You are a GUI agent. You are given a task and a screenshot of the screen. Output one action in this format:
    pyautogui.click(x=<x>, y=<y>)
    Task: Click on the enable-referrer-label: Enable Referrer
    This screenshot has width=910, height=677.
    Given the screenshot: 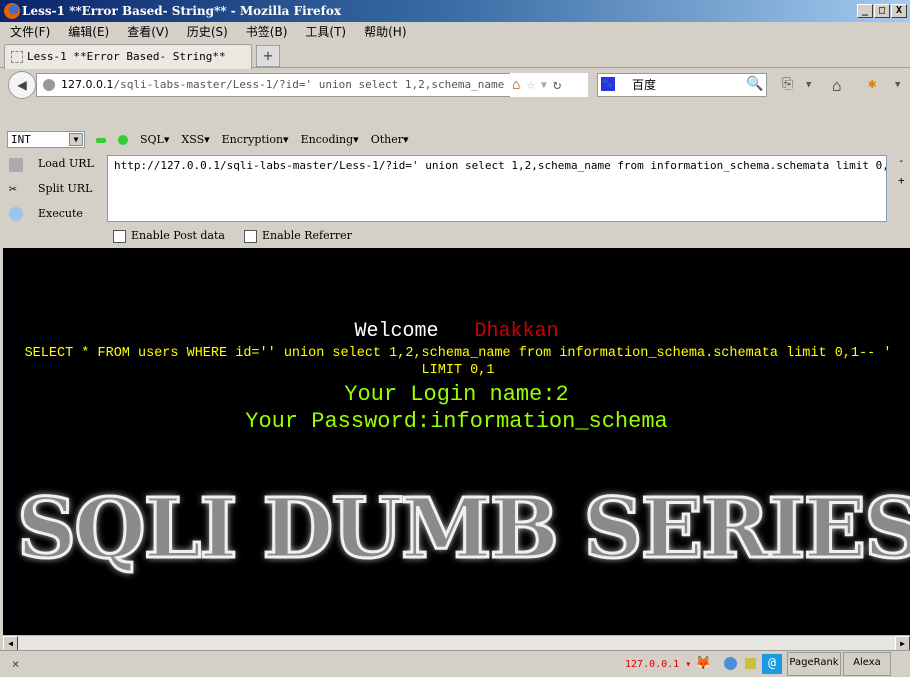 What is the action you would take?
    pyautogui.click(x=307, y=235)
    